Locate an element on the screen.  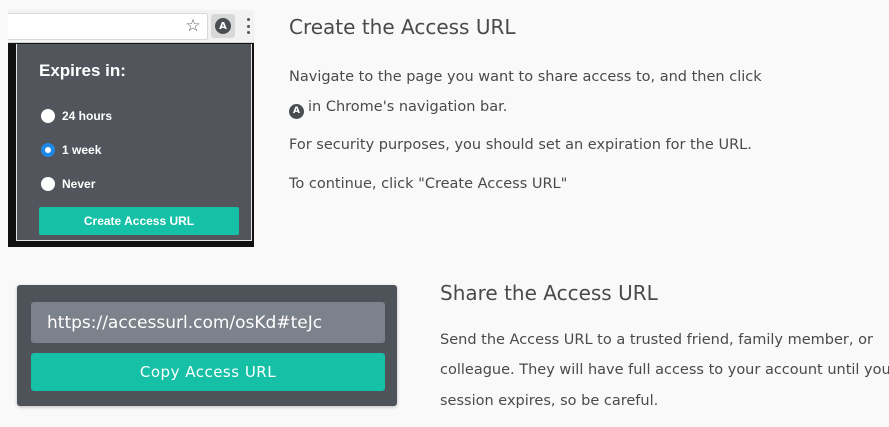
continue-note: To continue, click "Create Access URL" is located at coordinates (428, 184).